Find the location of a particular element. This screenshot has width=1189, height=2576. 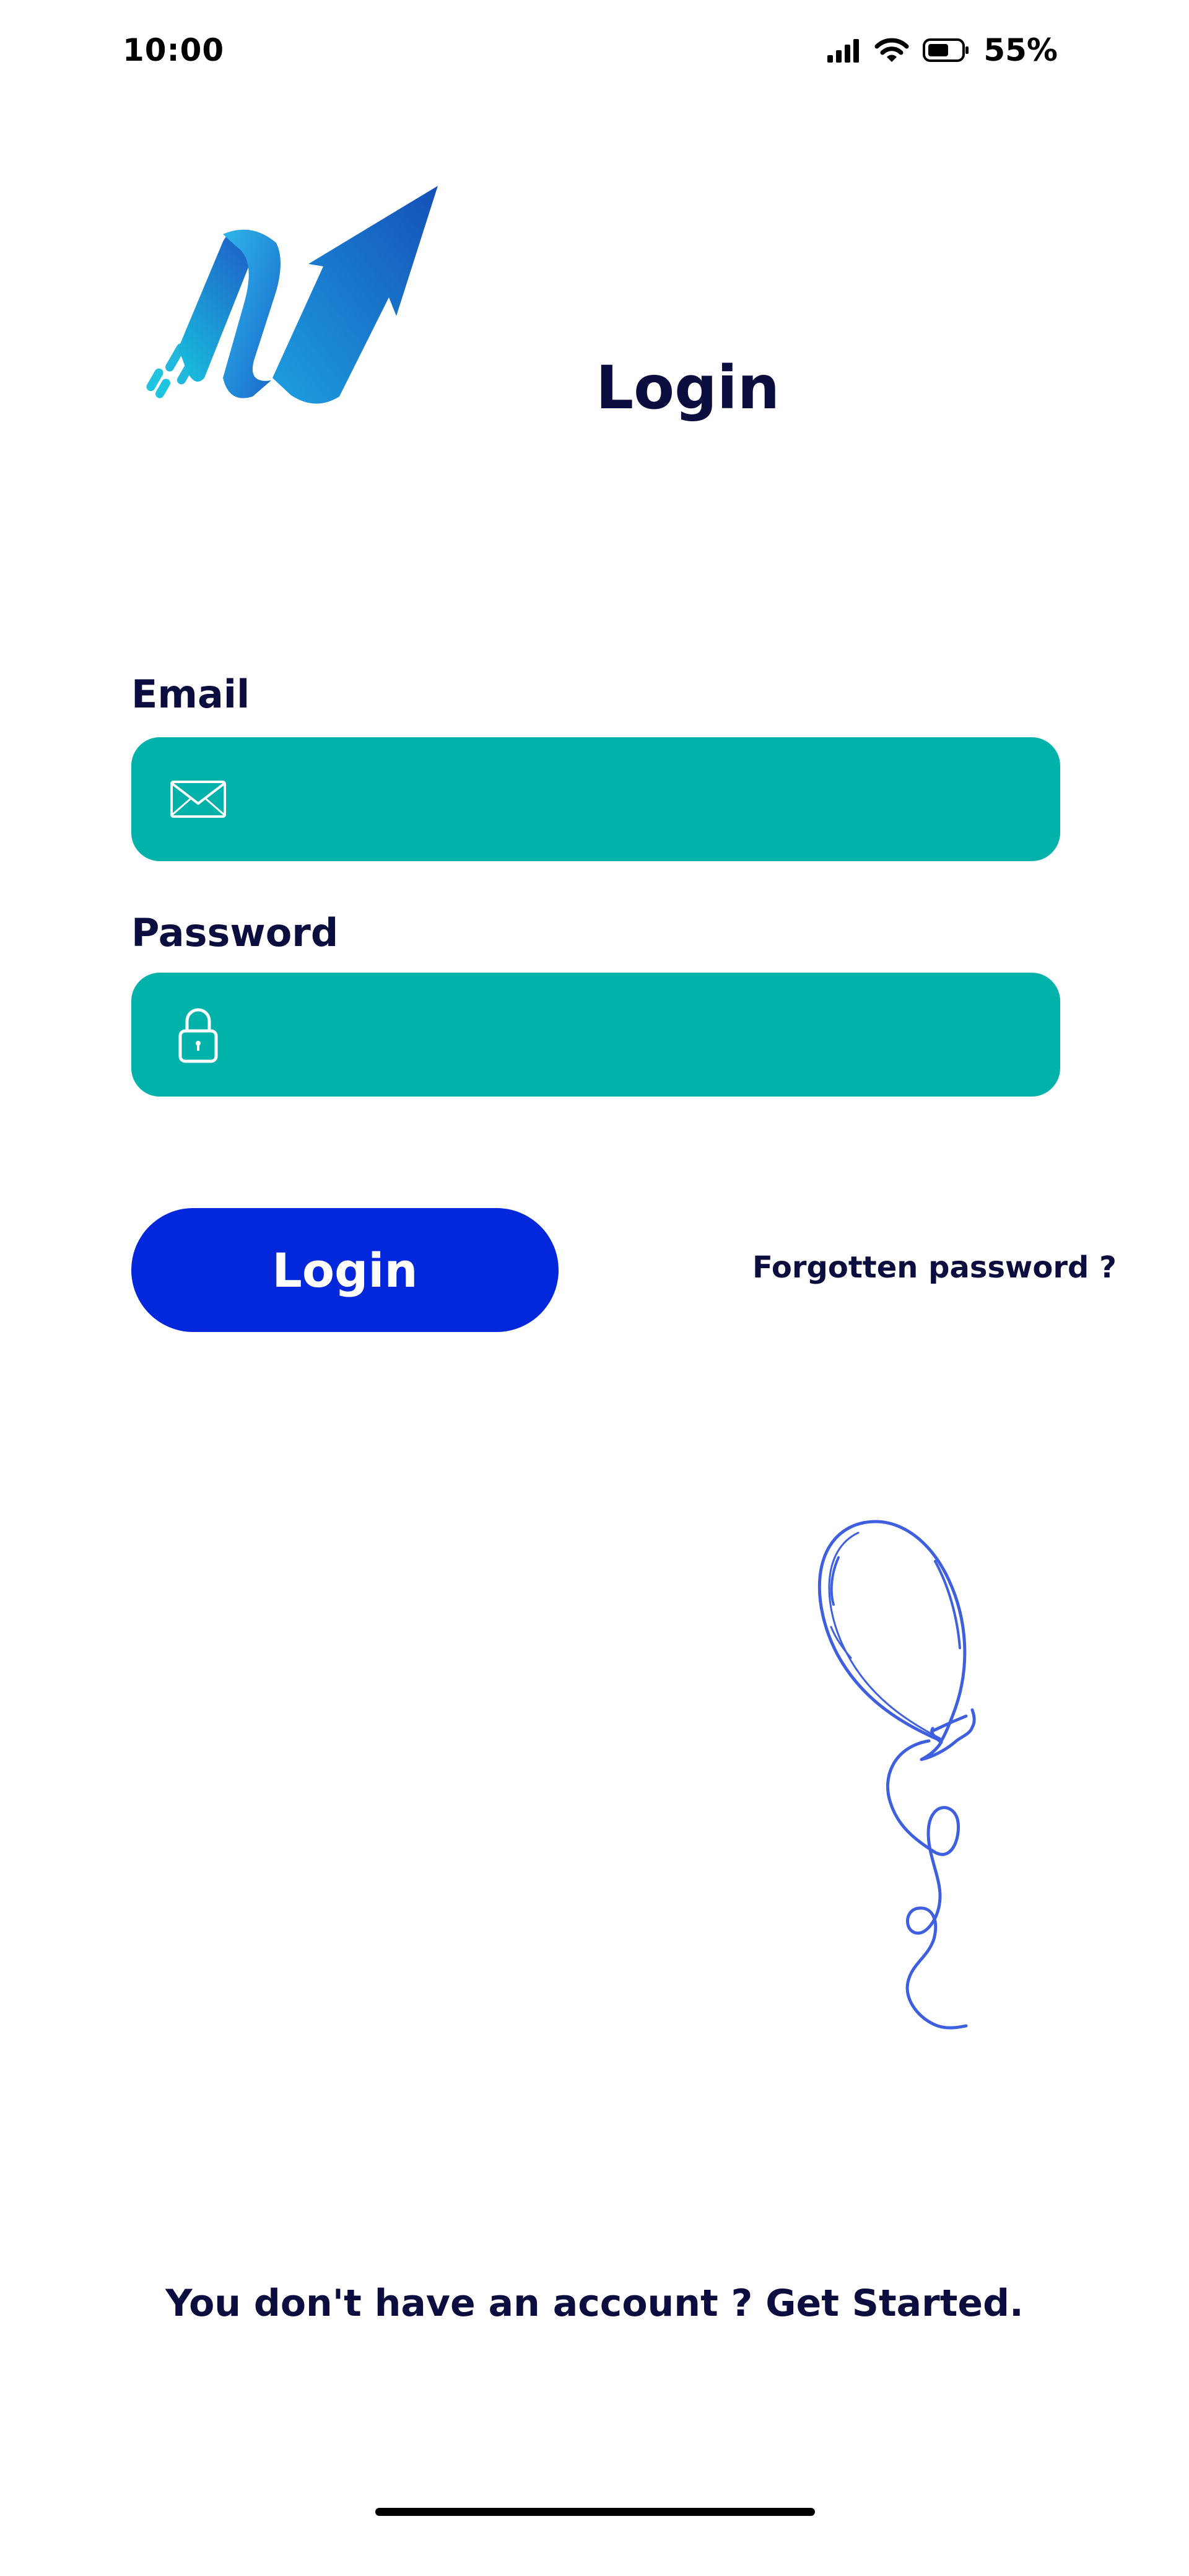

get-started-link: Get Started. is located at coordinates (894, 2303).